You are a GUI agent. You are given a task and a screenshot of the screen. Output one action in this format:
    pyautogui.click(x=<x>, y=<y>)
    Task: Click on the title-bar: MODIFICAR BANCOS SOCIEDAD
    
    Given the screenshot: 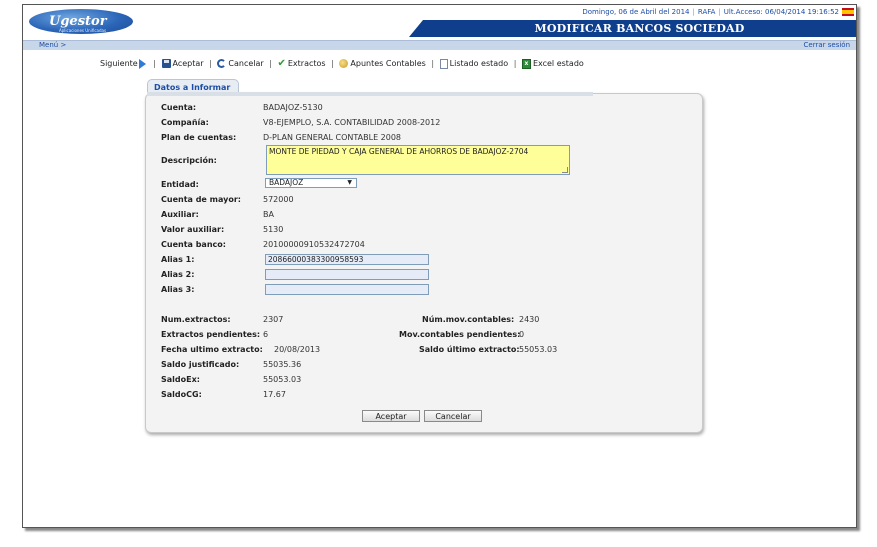 What is the action you would take?
    pyautogui.click(x=632, y=28)
    